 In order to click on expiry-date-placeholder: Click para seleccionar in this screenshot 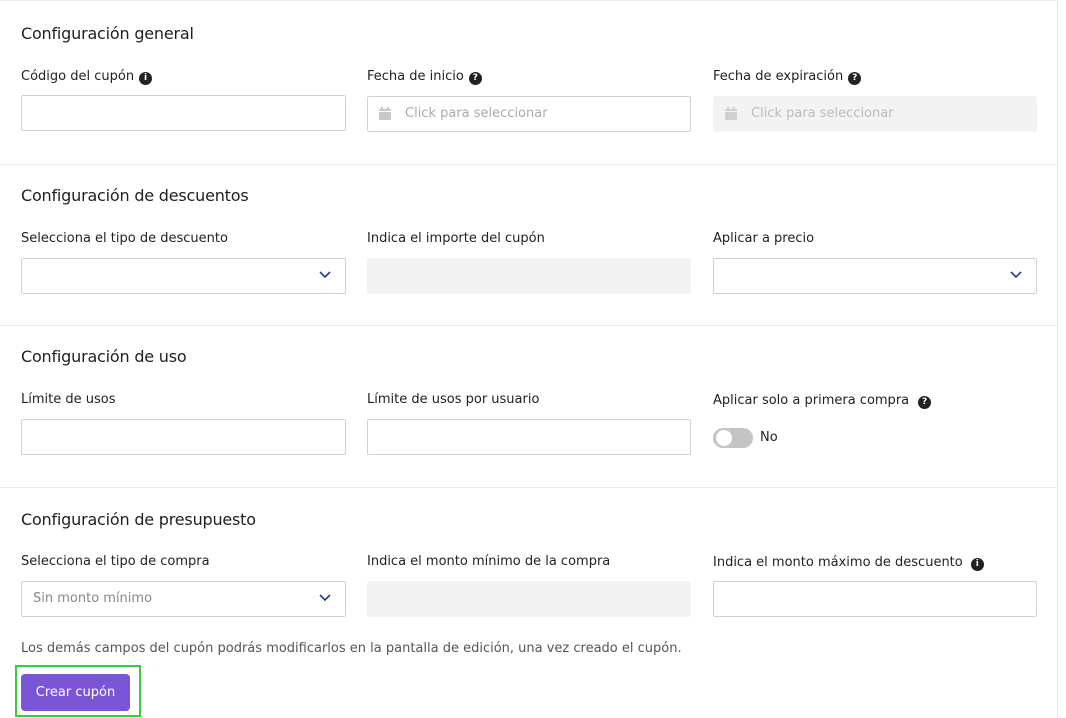, I will do `click(822, 113)`.